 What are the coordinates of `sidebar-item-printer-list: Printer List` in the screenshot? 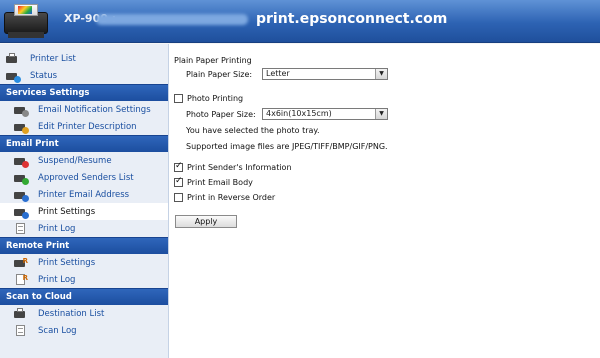 It's located at (84, 58).